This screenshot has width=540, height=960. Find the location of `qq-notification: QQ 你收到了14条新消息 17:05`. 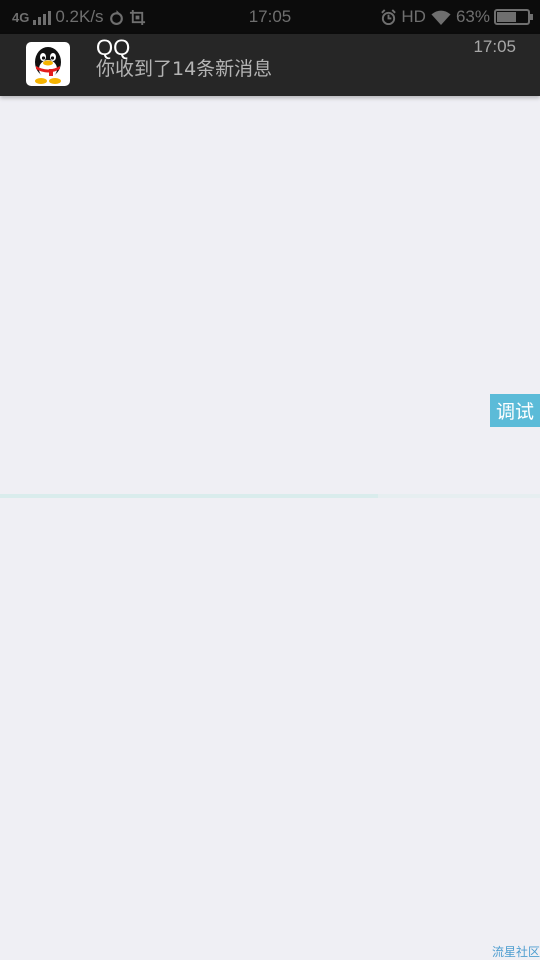

qq-notification: QQ 你收到了14条新消息 17:05 is located at coordinates (270, 65).